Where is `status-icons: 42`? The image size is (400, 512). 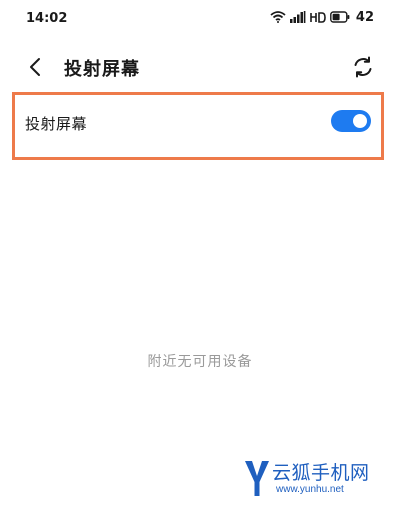 status-icons: 42 is located at coordinates (322, 17).